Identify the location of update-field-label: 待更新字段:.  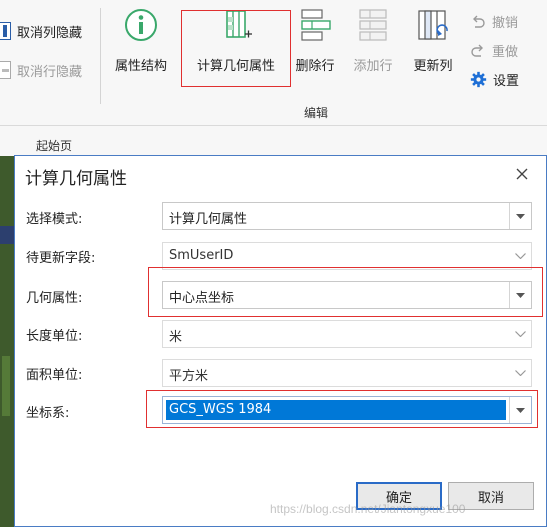
(61, 258).